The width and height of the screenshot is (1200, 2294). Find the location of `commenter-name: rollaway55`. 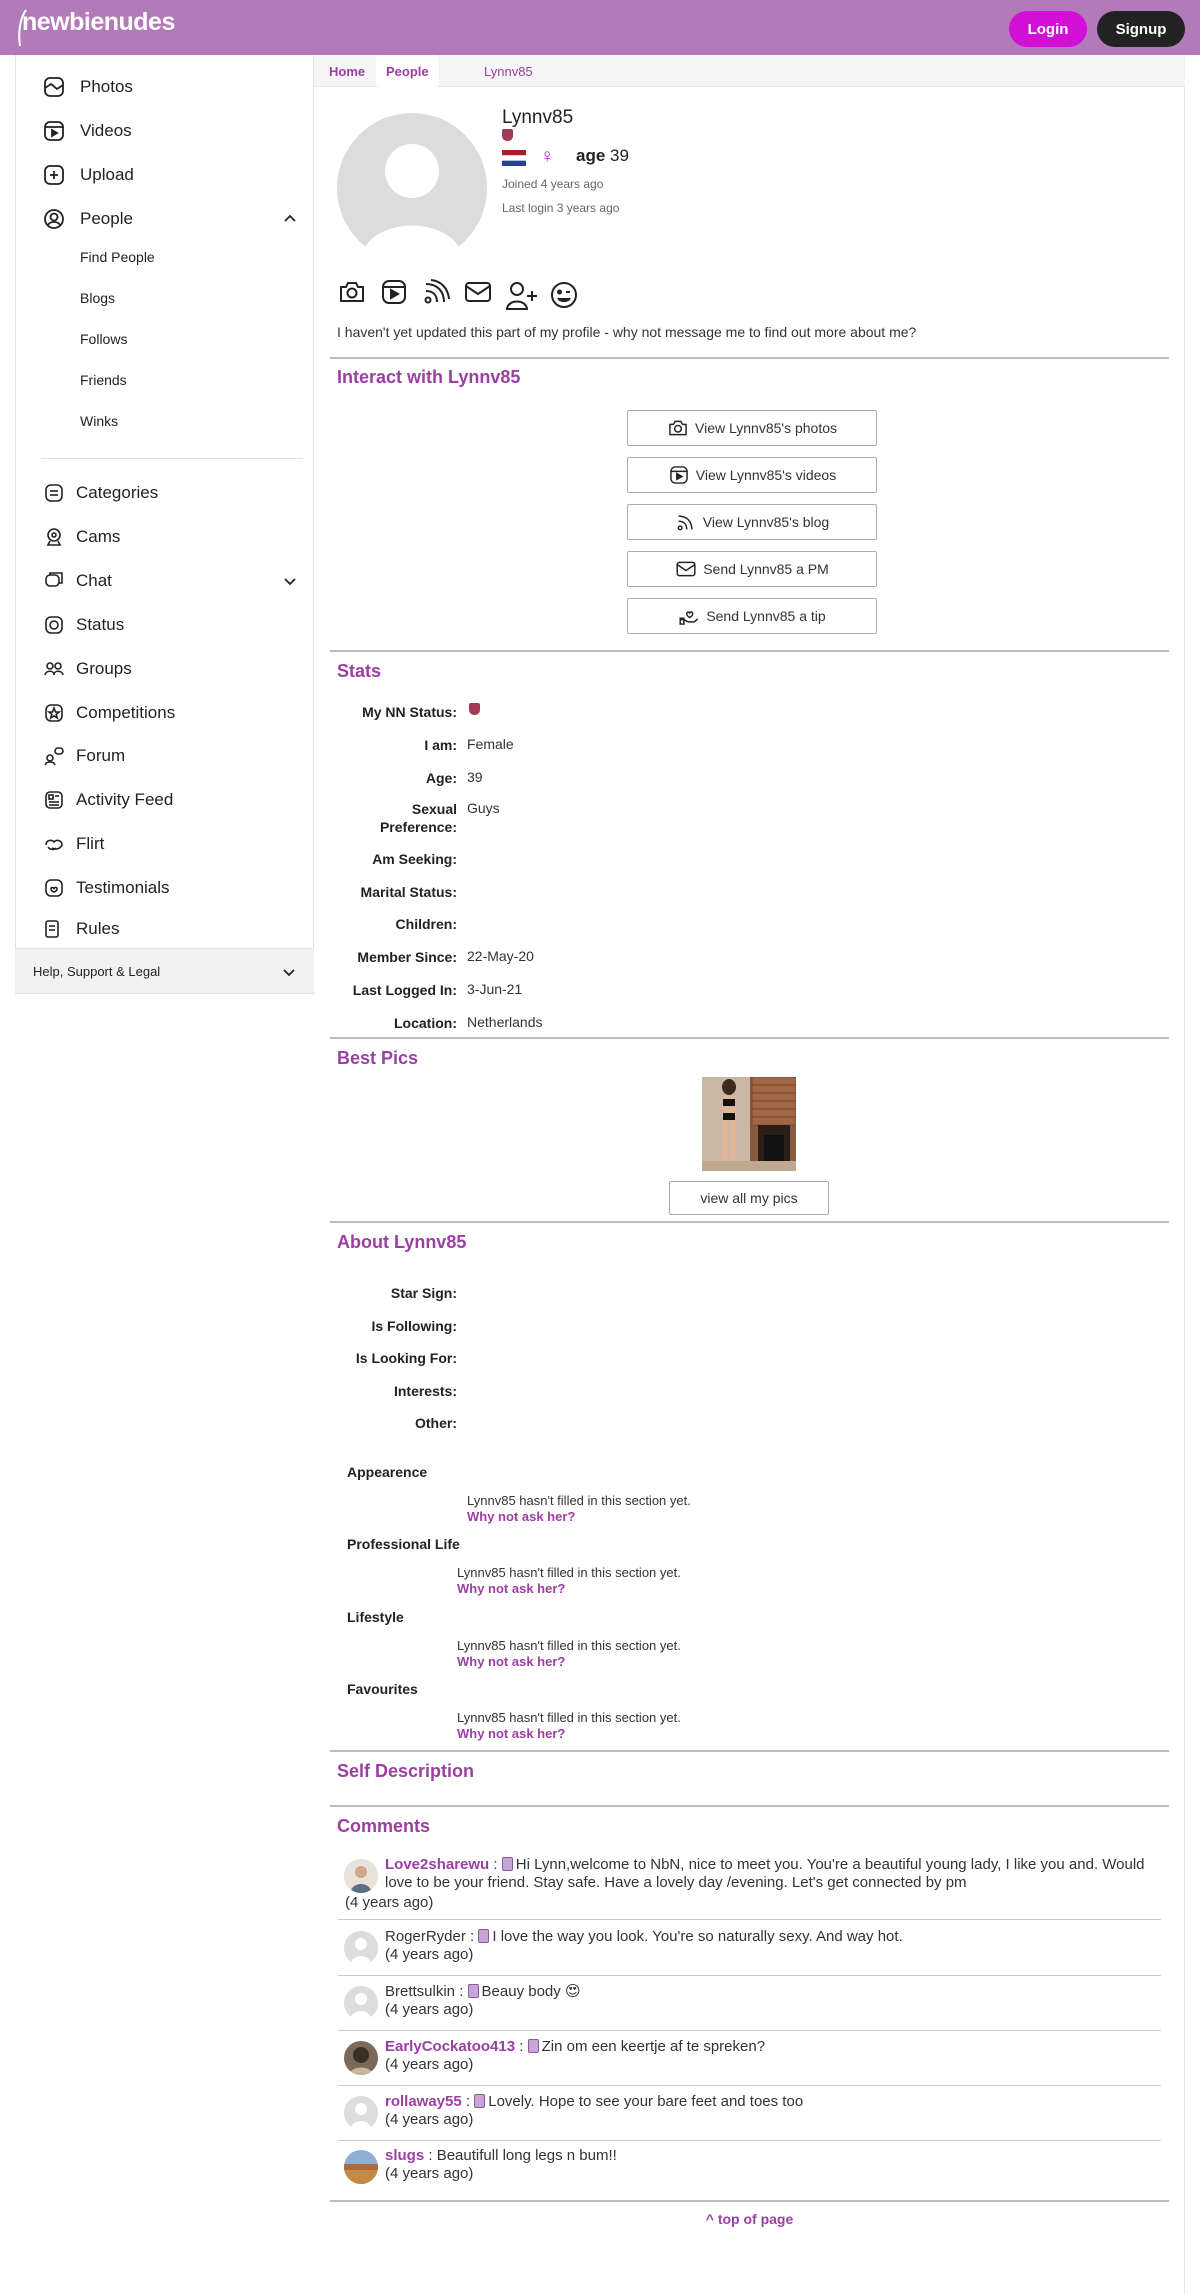

commenter-name: rollaway55 is located at coordinates (423, 2101).